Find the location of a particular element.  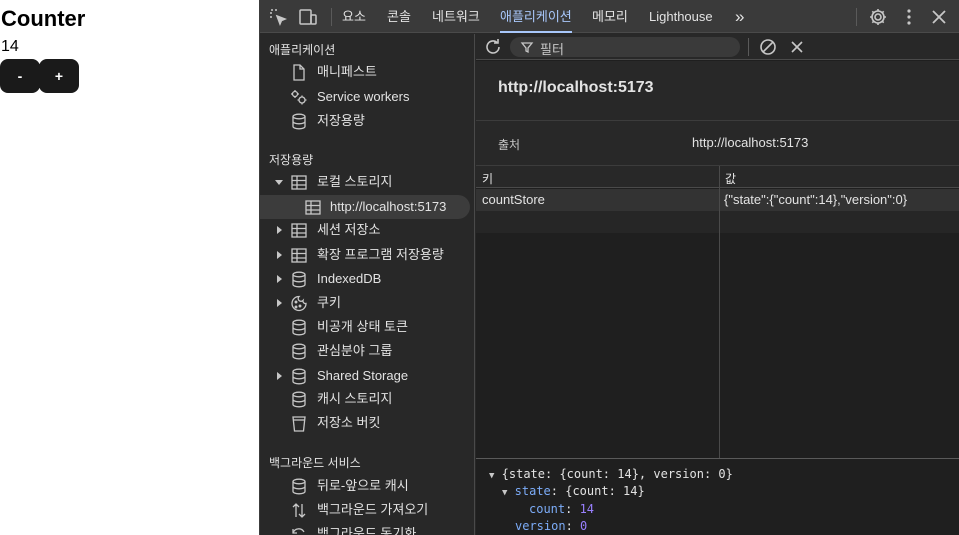

more-options-icon is located at coordinates (909, 17).